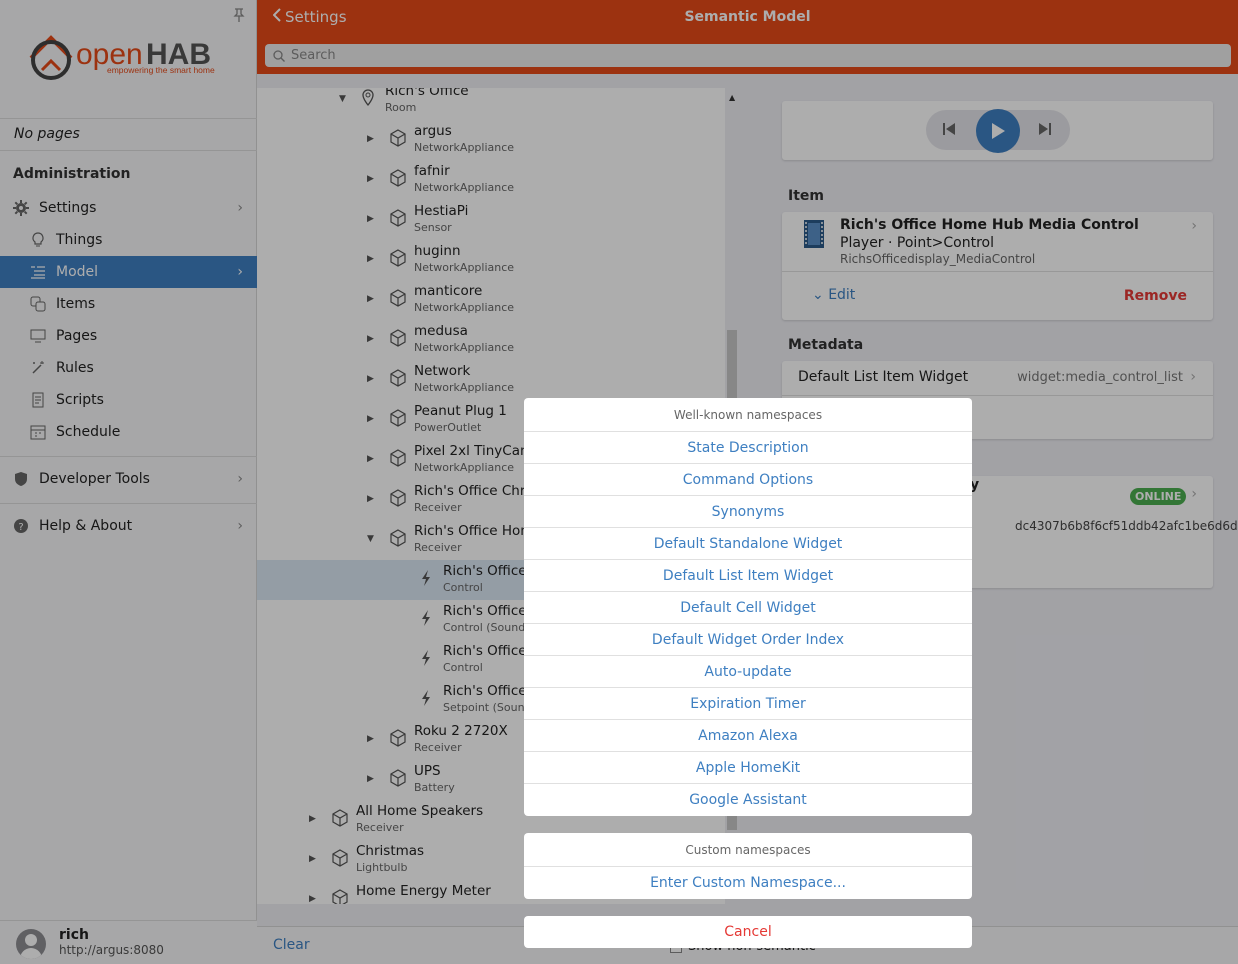  What do you see at coordinates (748, 576) in the screenshot?
I see `option-default-list-item-widget: Default List Item Widget` at bounding box center [748, 576].